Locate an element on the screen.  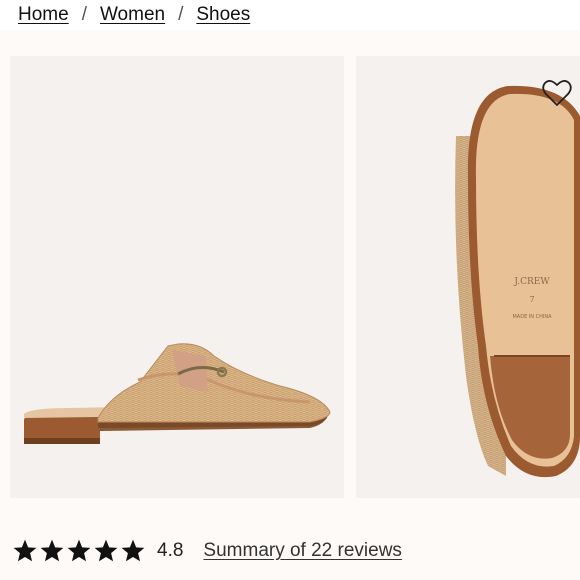
rating-value: 4.8 is located at coordinates (170, 550).